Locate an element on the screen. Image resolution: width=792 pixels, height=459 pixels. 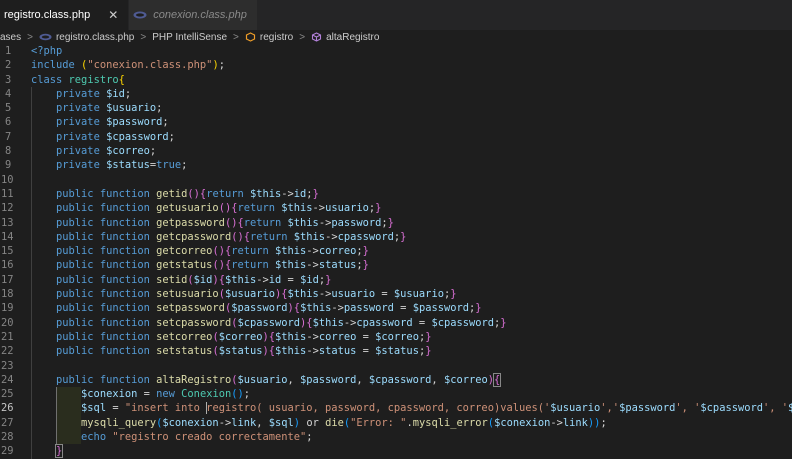
code-token: usuario is located at coordinates (347, 208).